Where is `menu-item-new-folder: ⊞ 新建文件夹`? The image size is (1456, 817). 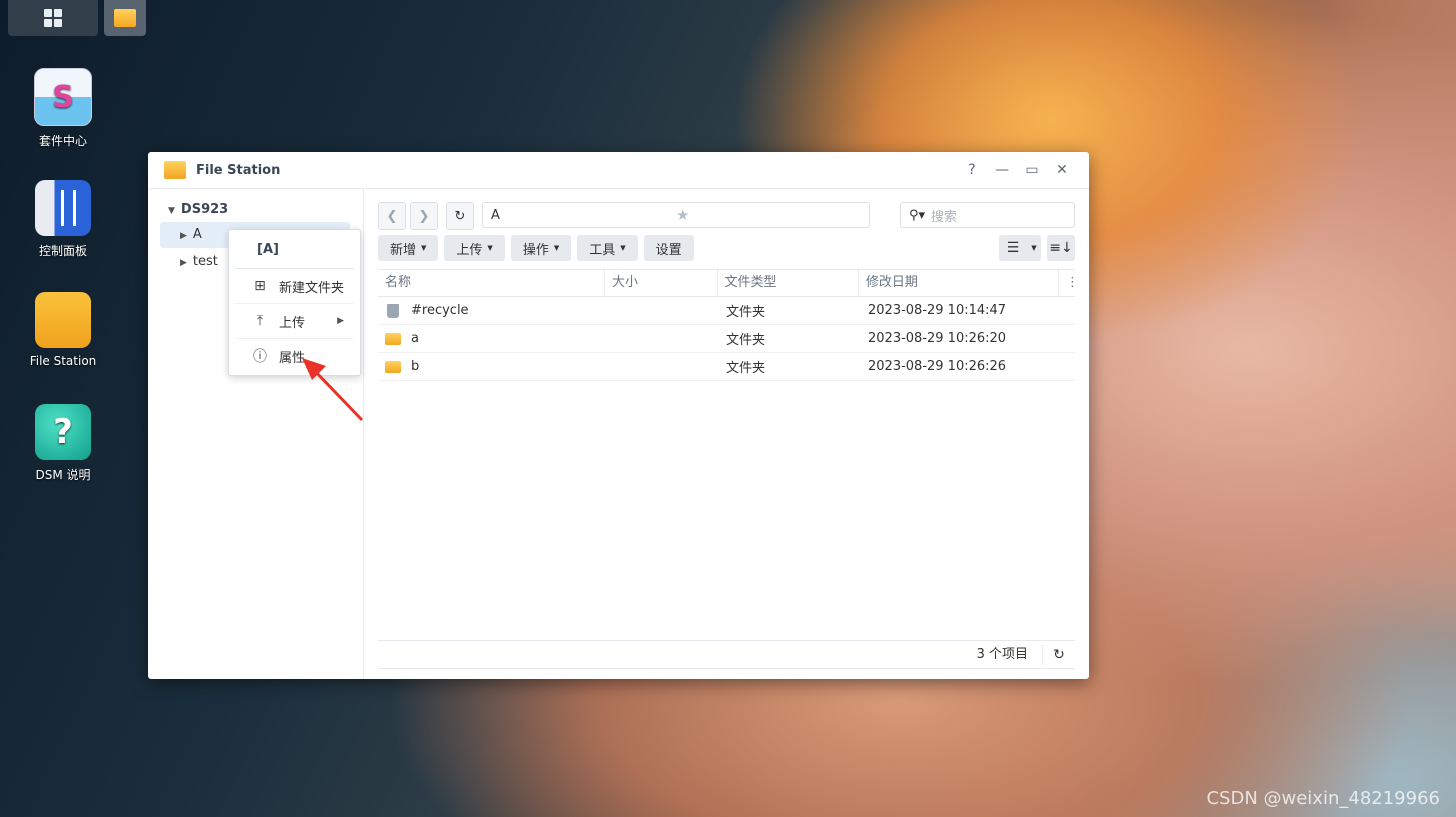 menu-item-new-folder: ⊞ 新建文件夹 is located at coordinates (294, 286).